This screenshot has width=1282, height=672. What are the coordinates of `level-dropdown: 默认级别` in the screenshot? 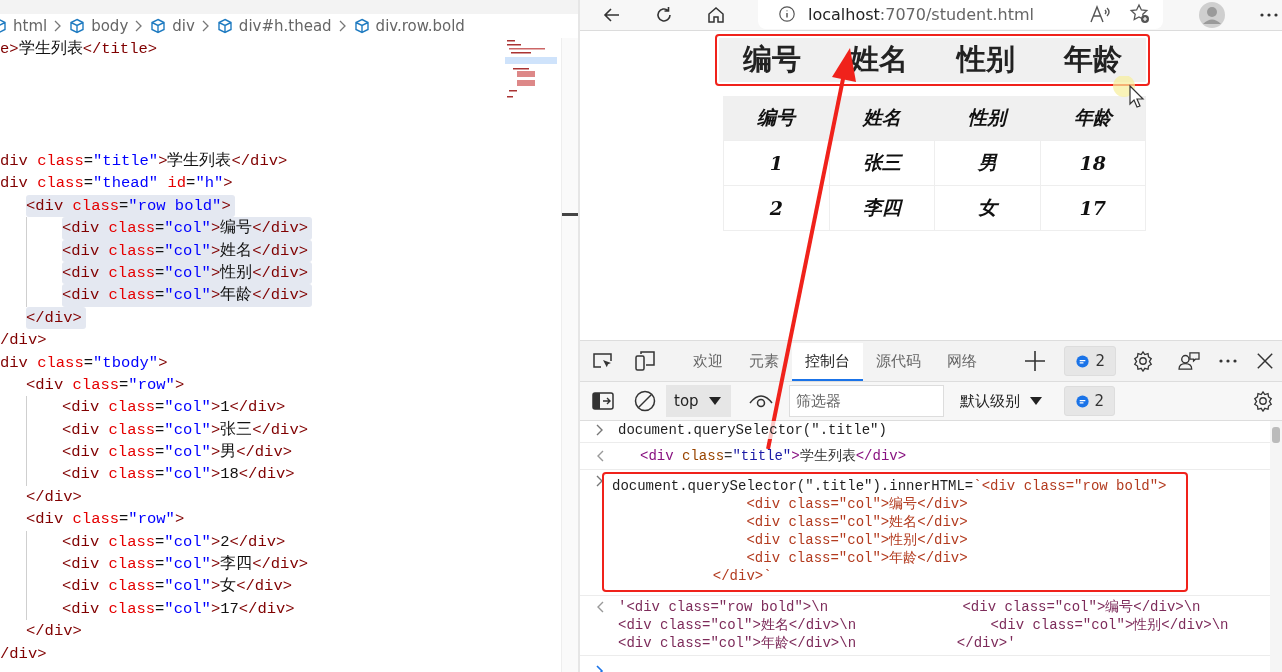 It's located at (1001, 401).